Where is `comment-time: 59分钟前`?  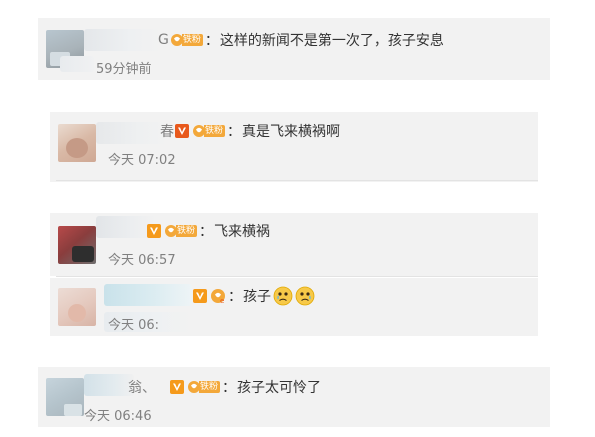 comment-time: 59分钟前 is located at coordinates (124, 67).